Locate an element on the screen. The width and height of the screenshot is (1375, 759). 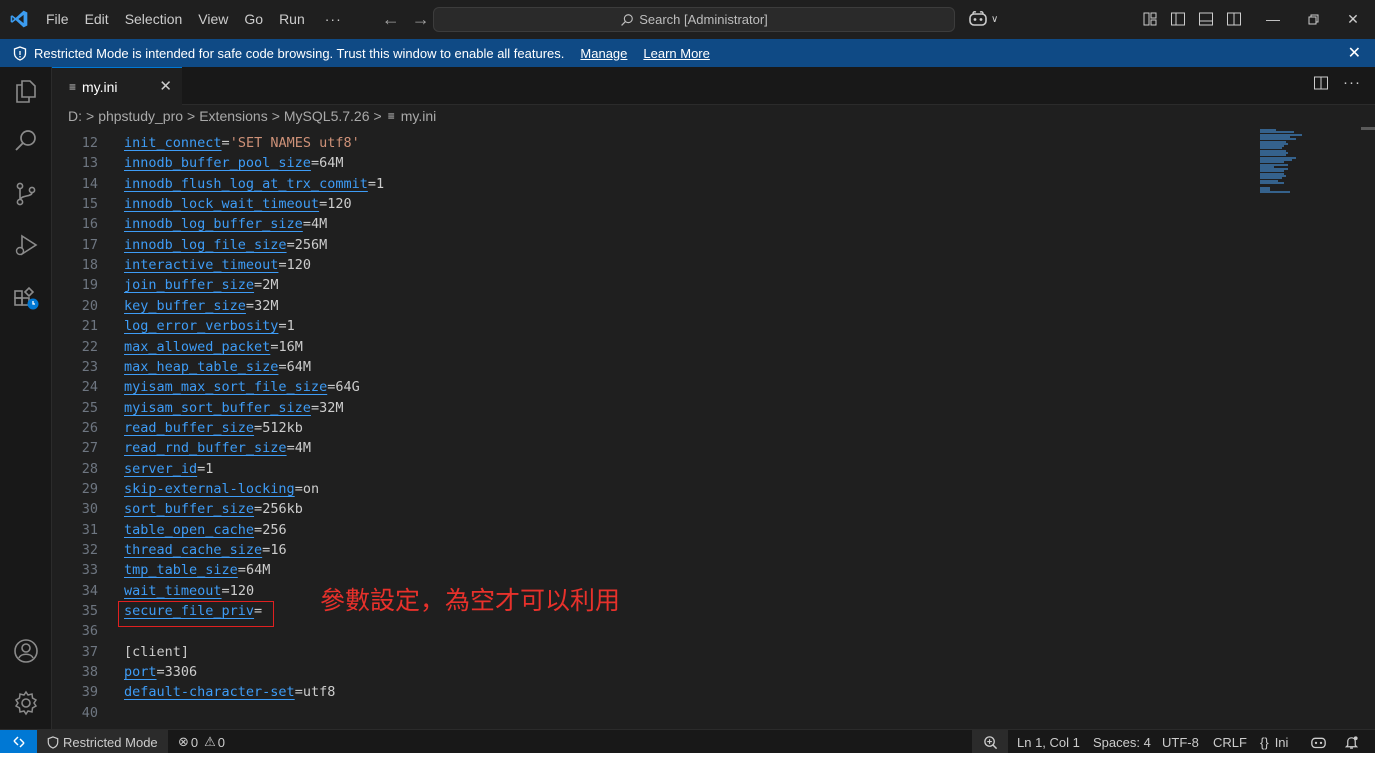
restricted-mode-status: Restricted Mode is located at coordinates (102, 742).